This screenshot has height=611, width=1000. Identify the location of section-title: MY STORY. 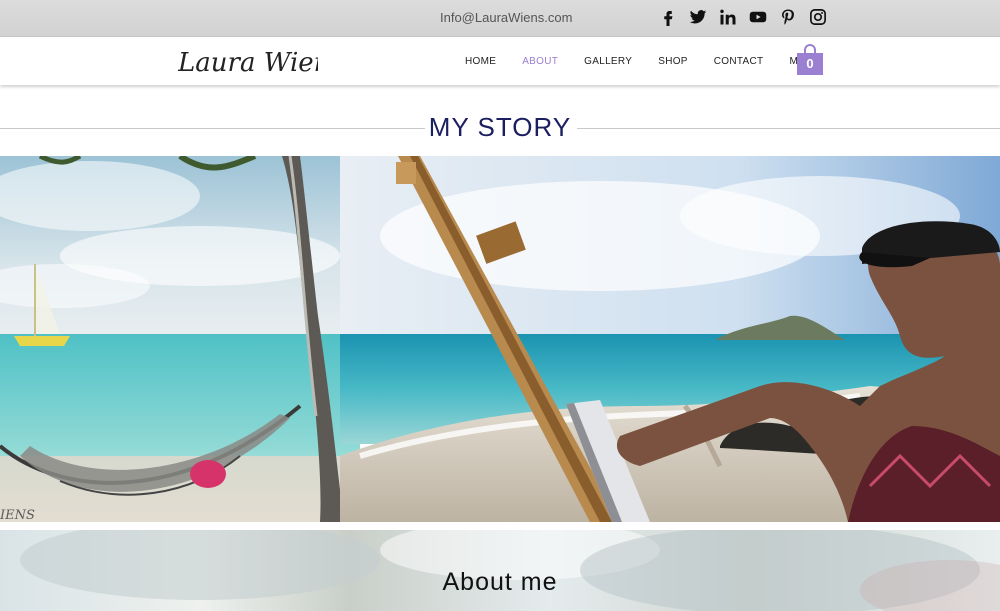
(500, 127).